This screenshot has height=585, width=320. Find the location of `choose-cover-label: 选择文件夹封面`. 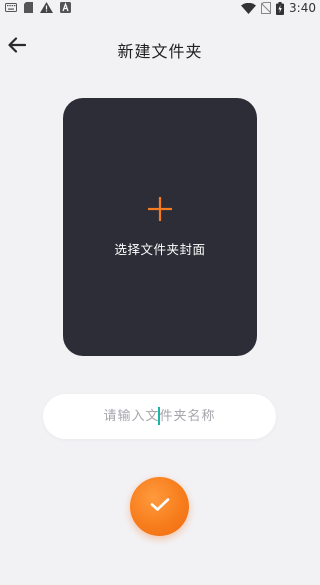

choose-cover-label: 选择文件夹封面 is located at coordinates (160, 249).